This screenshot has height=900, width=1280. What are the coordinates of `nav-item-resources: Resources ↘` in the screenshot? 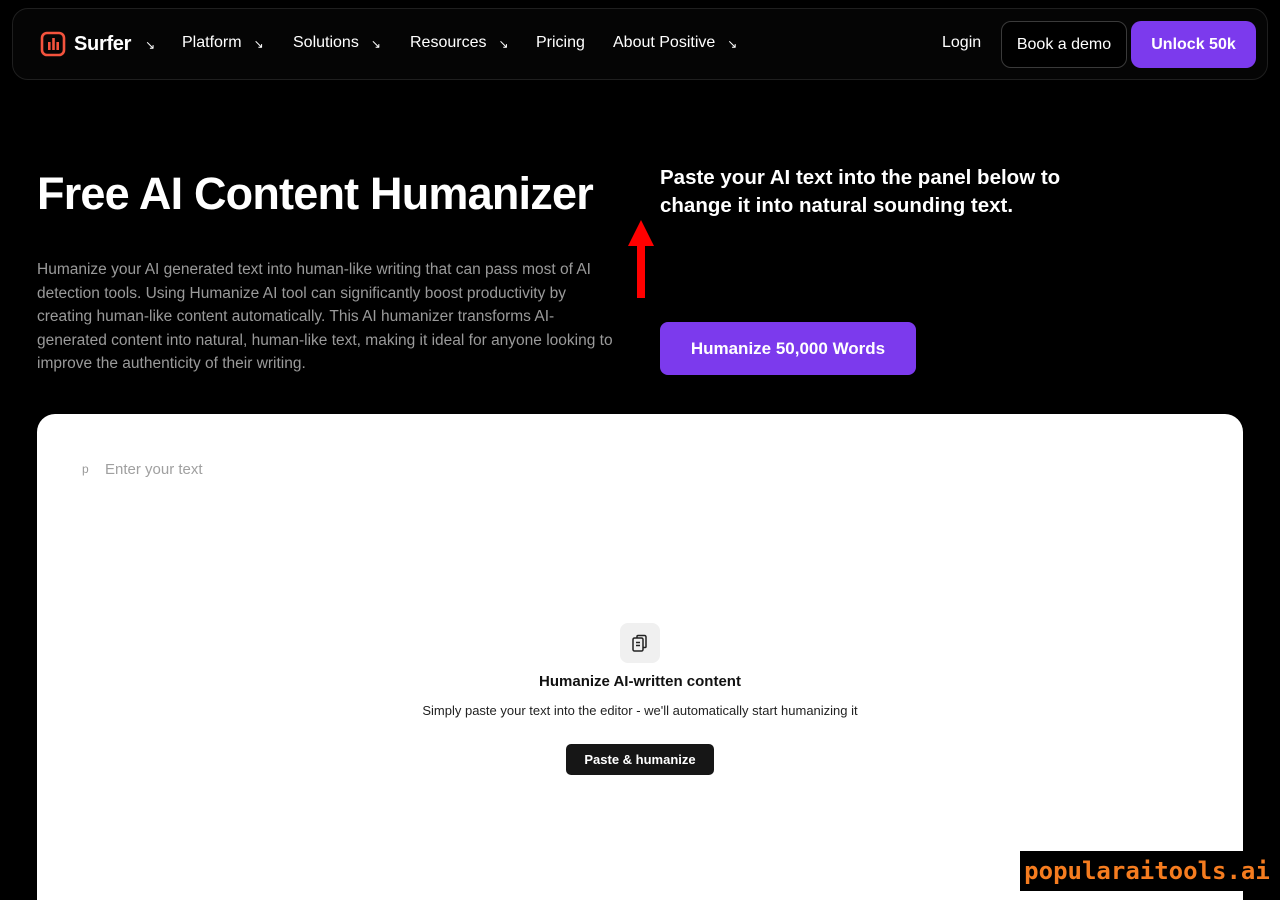 It's located at (459, 43).